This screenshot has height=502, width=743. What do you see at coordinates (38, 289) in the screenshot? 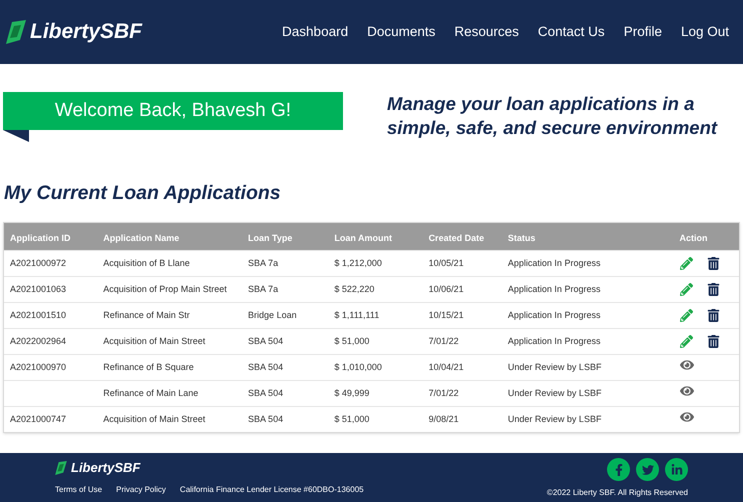
I see `table-cell: A2021001063` at bounding box center [38, 289].